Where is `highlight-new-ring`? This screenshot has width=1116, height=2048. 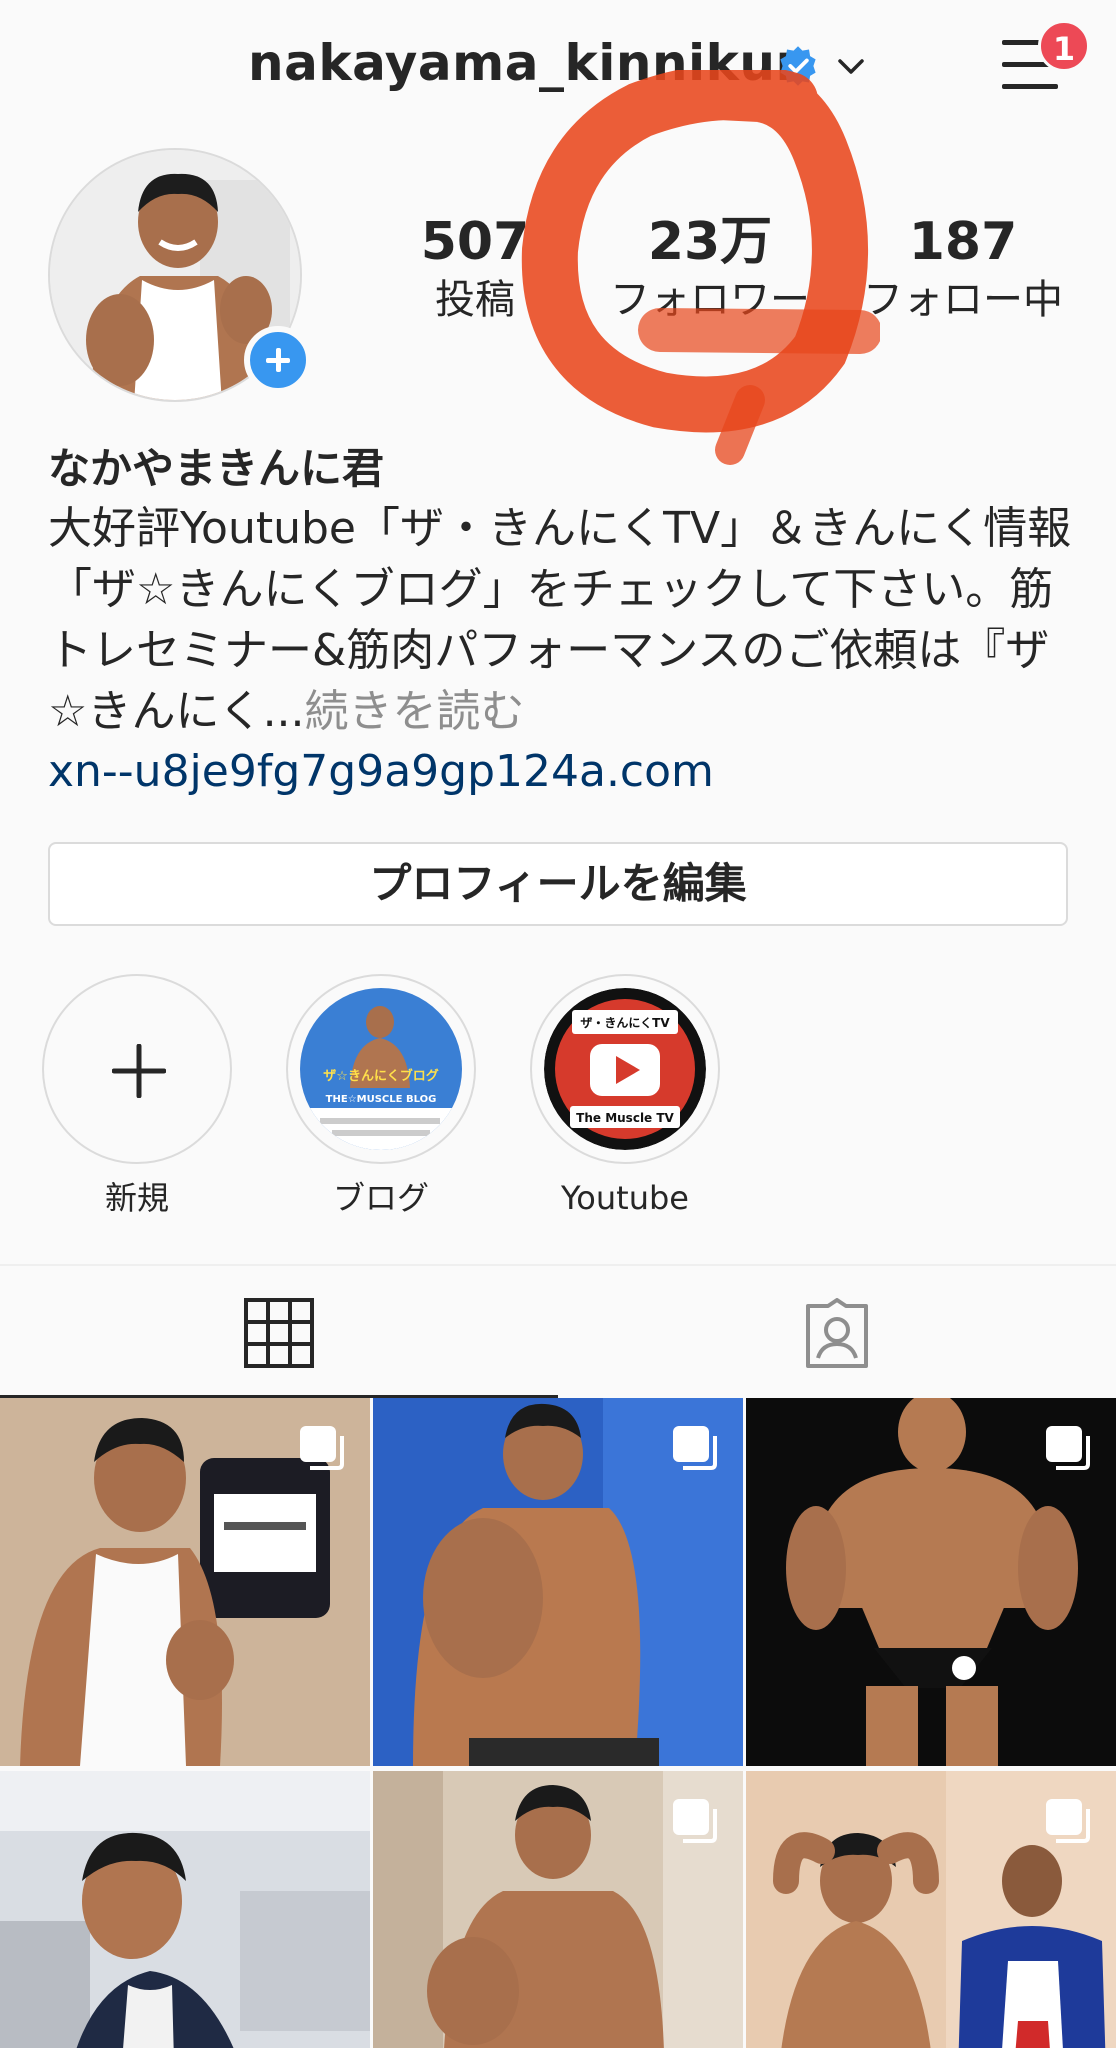 highlight-new-ring is located at coordinates (137, 1069).